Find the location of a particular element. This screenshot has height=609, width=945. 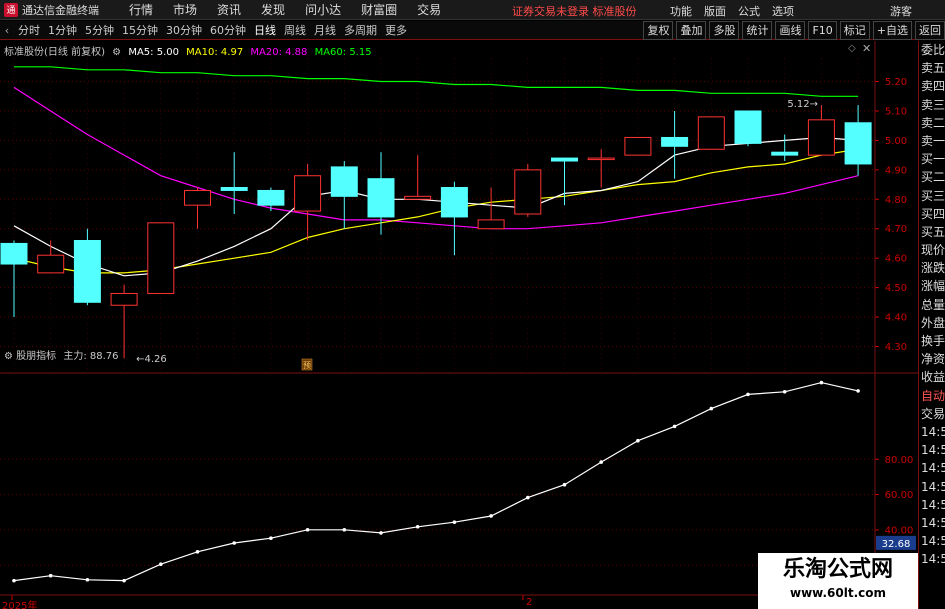

indicator-tick-label: 40.00 is located at coordinates (899, 530).